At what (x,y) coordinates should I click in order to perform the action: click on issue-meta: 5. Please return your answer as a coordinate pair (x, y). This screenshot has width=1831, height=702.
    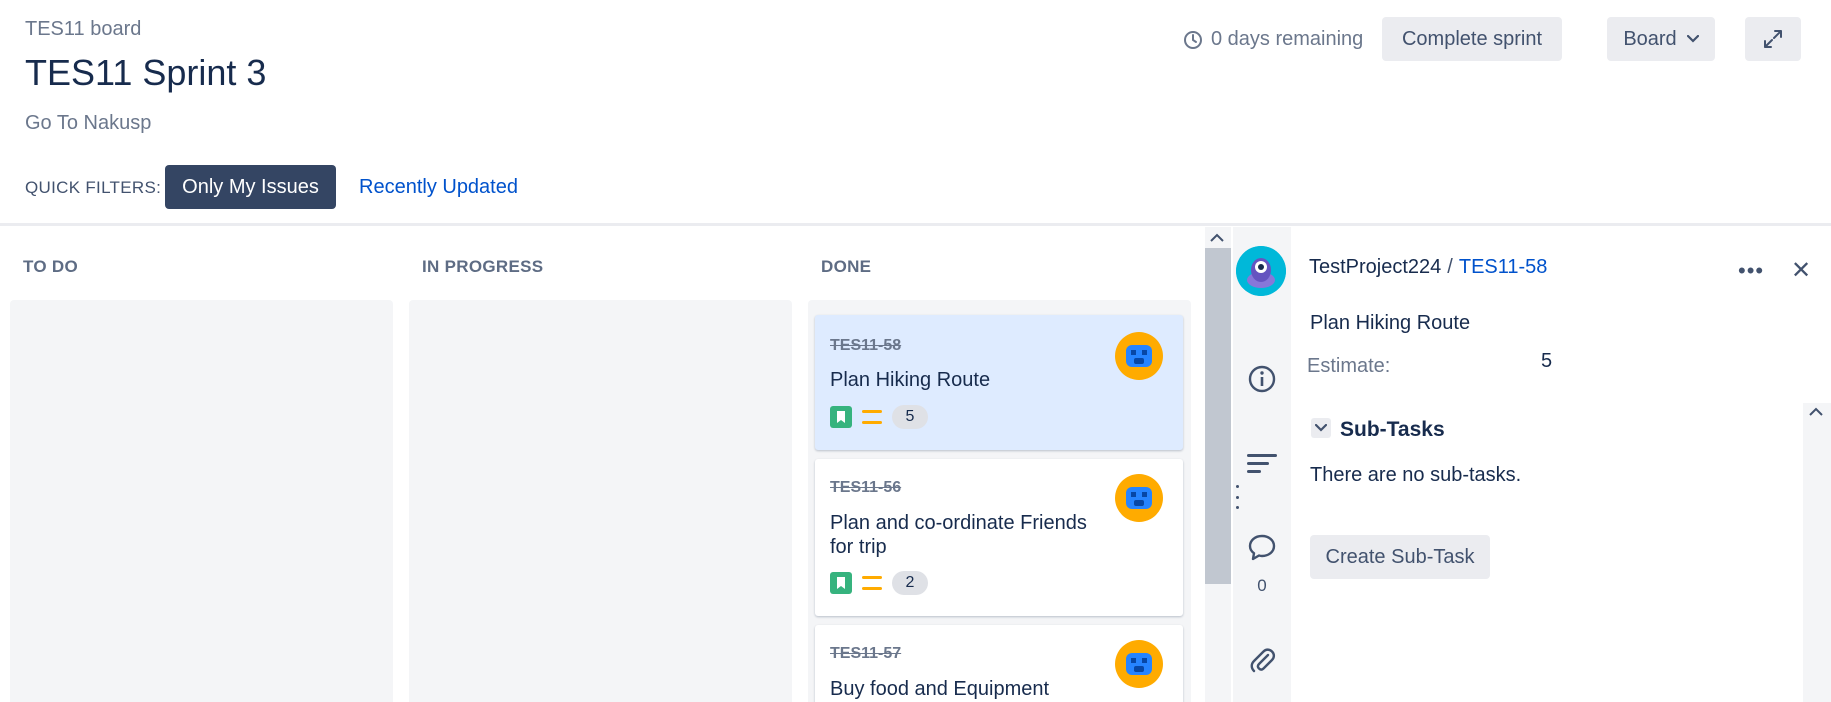
    Looking at the image, I should click on (879, 417).